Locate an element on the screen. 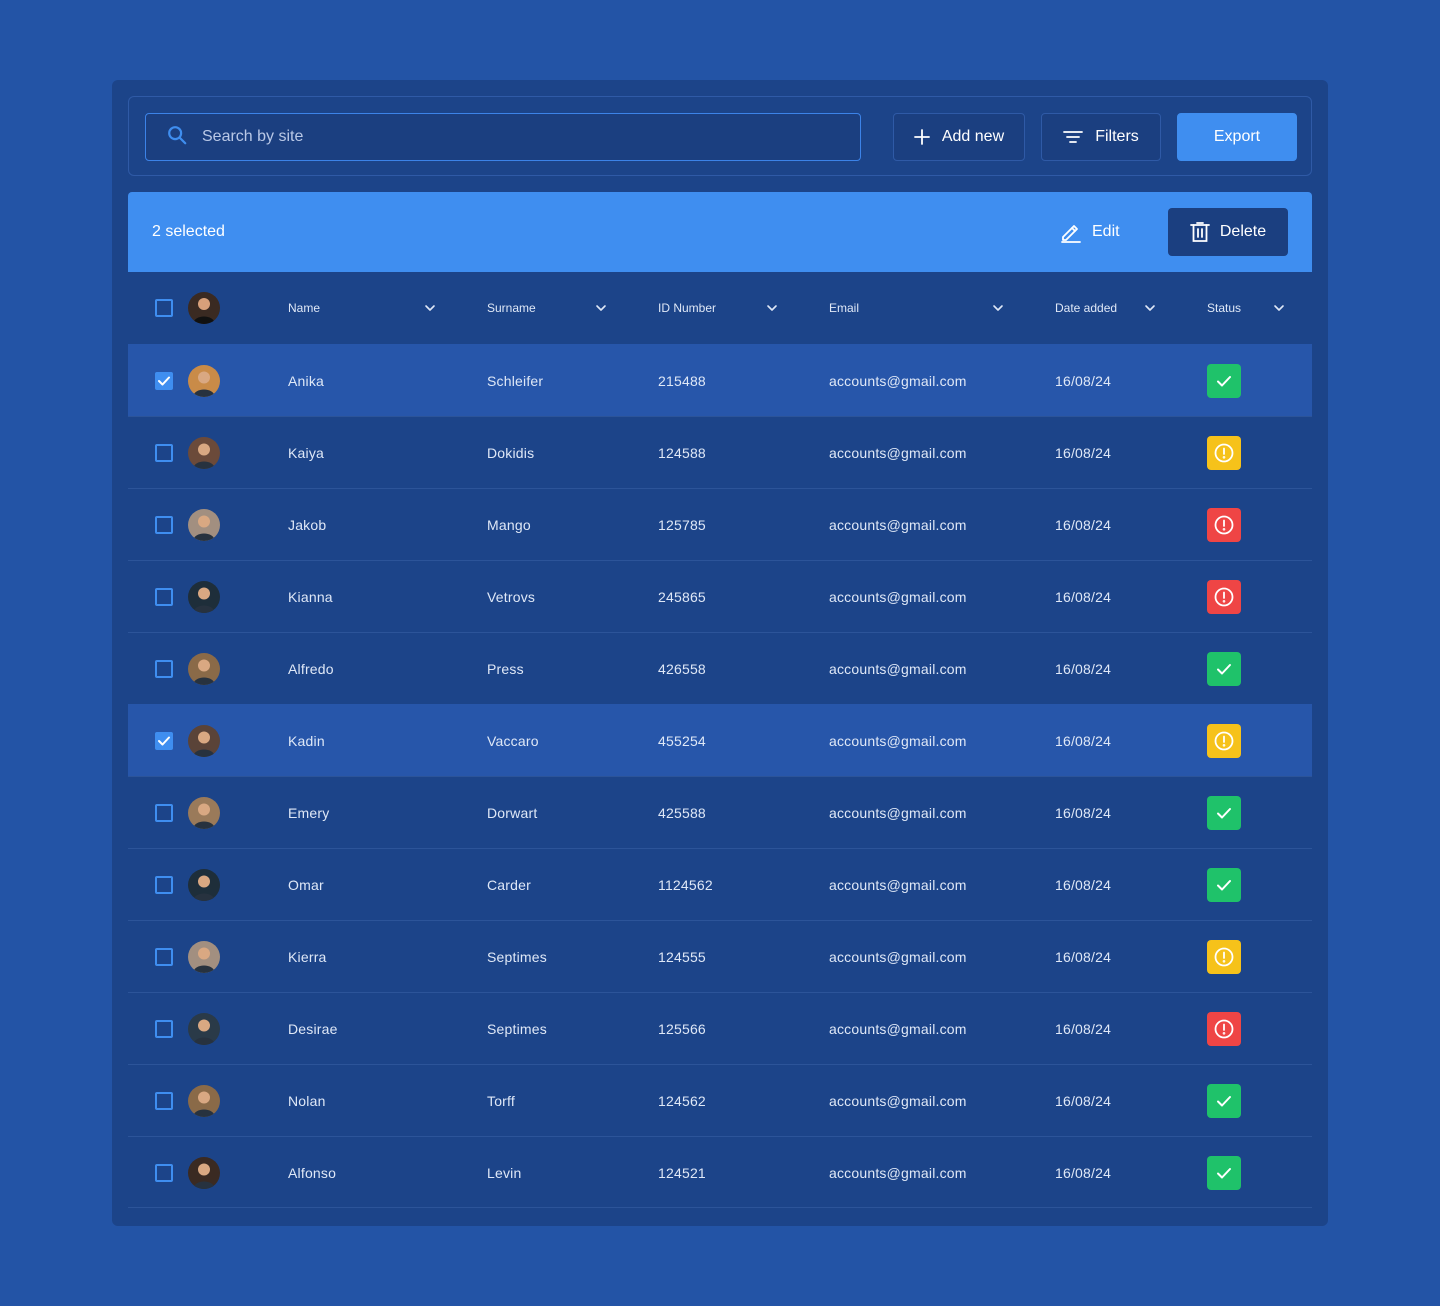  cell-surname: Levin is located at coordinates (504, 1173).